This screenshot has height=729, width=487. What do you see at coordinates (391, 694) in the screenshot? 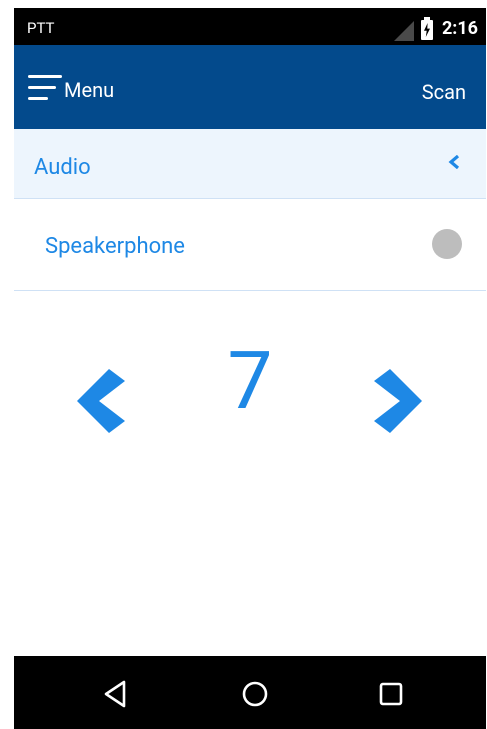
I see `recents-square-icon` at bounding box center [391, 694].